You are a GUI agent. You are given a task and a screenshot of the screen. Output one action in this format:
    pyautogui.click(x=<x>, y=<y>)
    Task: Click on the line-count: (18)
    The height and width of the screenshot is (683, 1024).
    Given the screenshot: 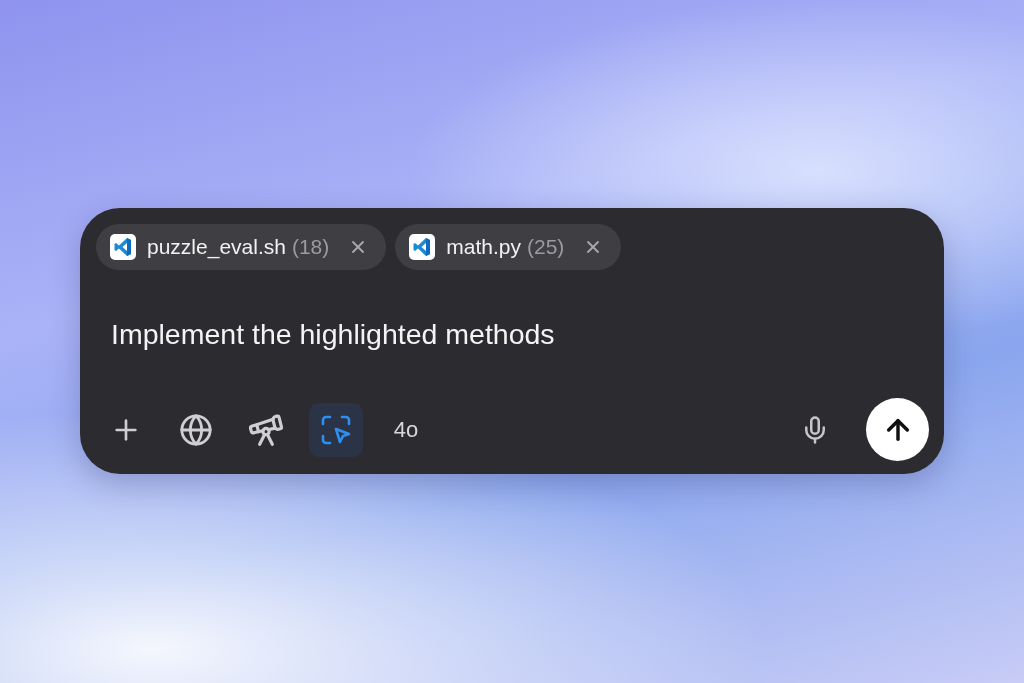 What is the action you would take?
    pyautogui.click(x=310, y=247)
    